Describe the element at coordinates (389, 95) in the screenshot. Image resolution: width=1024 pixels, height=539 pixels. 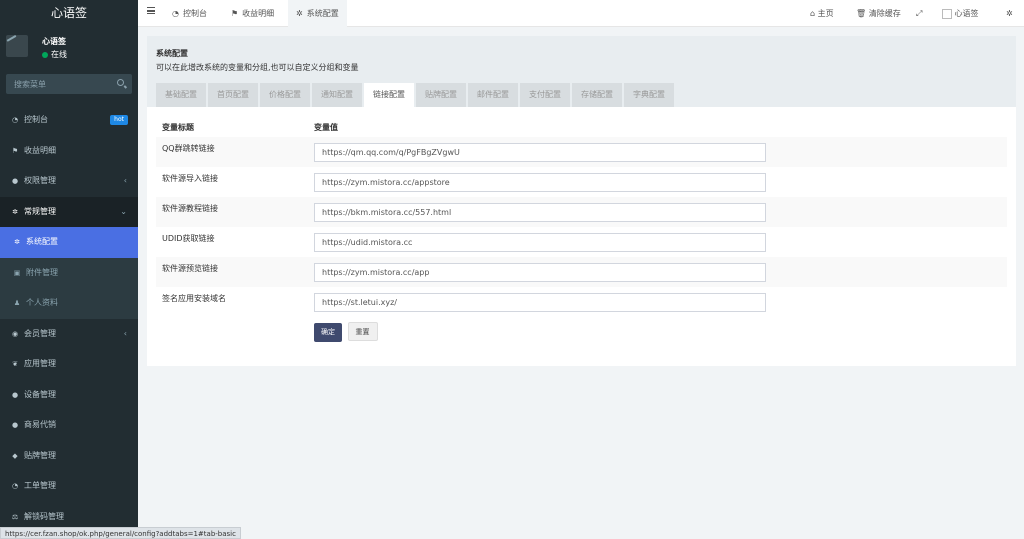
I see `tab-links: 链接配置` at that location.